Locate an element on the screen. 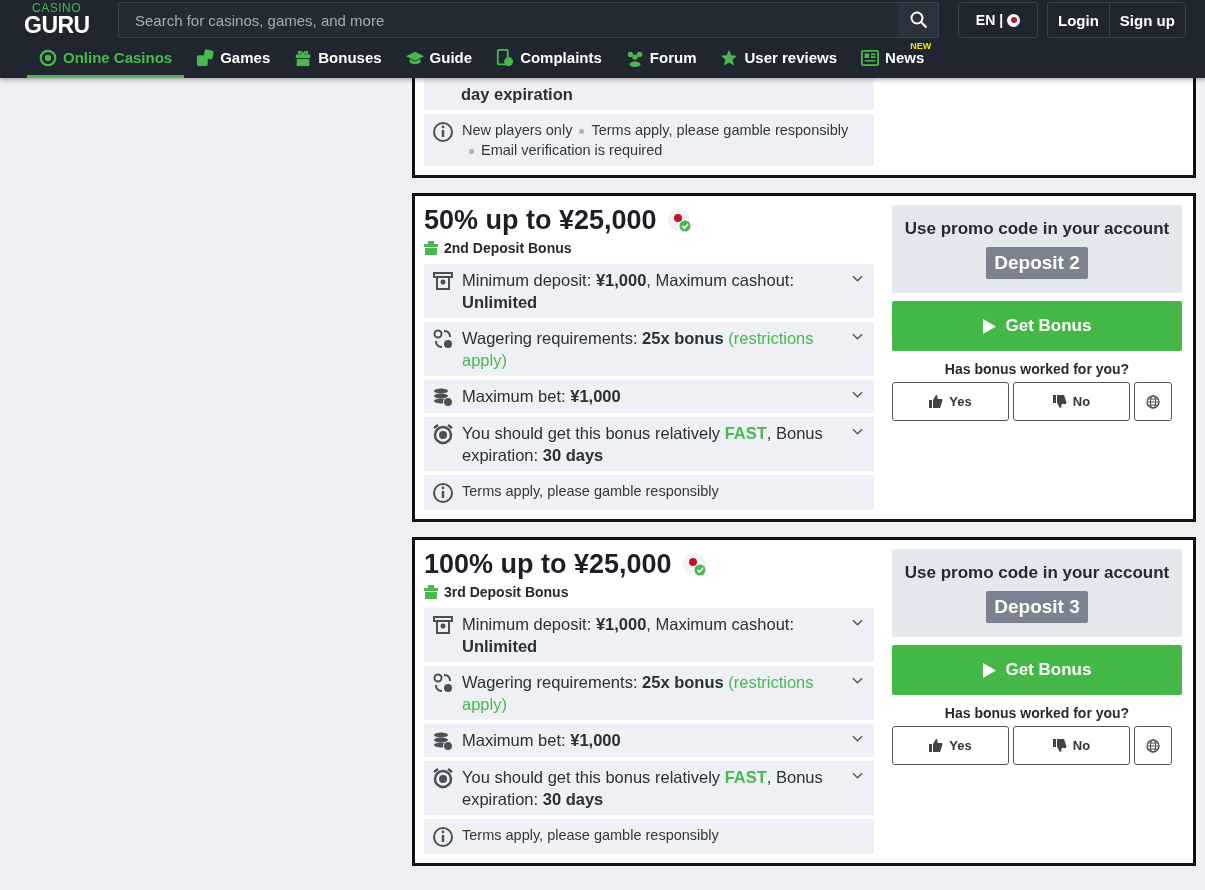 The image size is (1205, 890). logo: CASINO GURU is located at coordinates (68, 20).